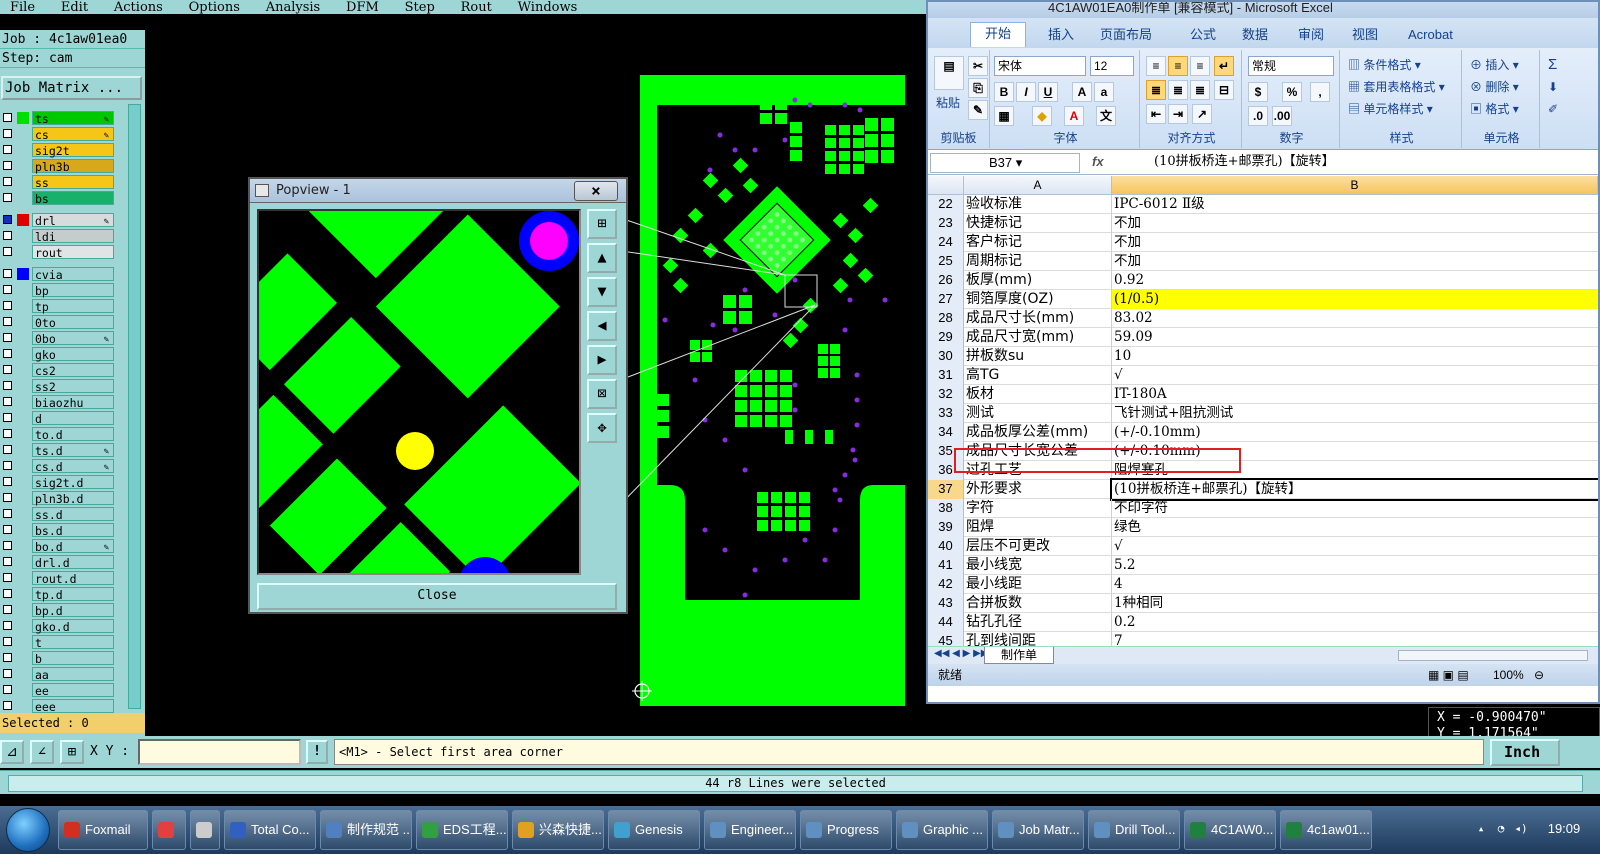 Image resolution: width=1600 pixels, height=854 pixels. What do you see at coordinates (58, 134) in the screenshot?
I see `layer-row: cs ✎` at bounding box center [58, 134].